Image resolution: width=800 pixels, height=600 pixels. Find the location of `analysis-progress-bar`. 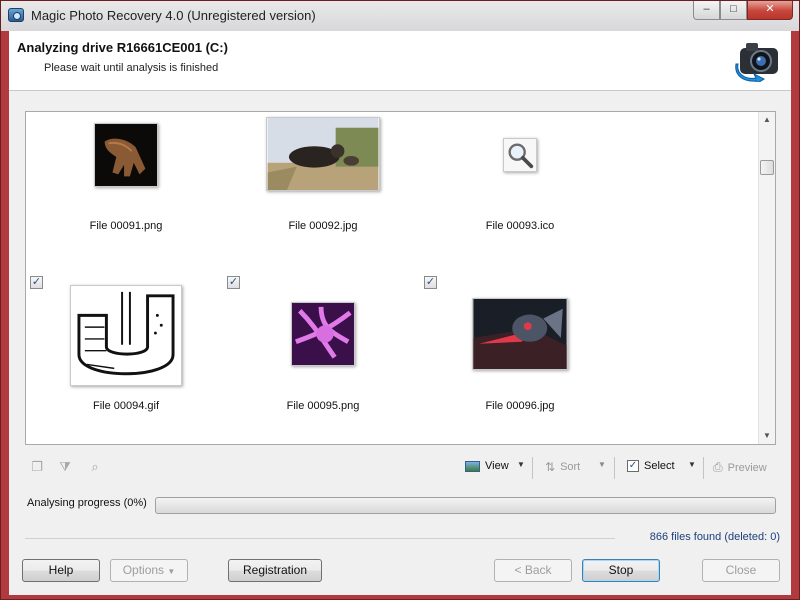

analysis-progress-bar is located at coordinates (465, 505).